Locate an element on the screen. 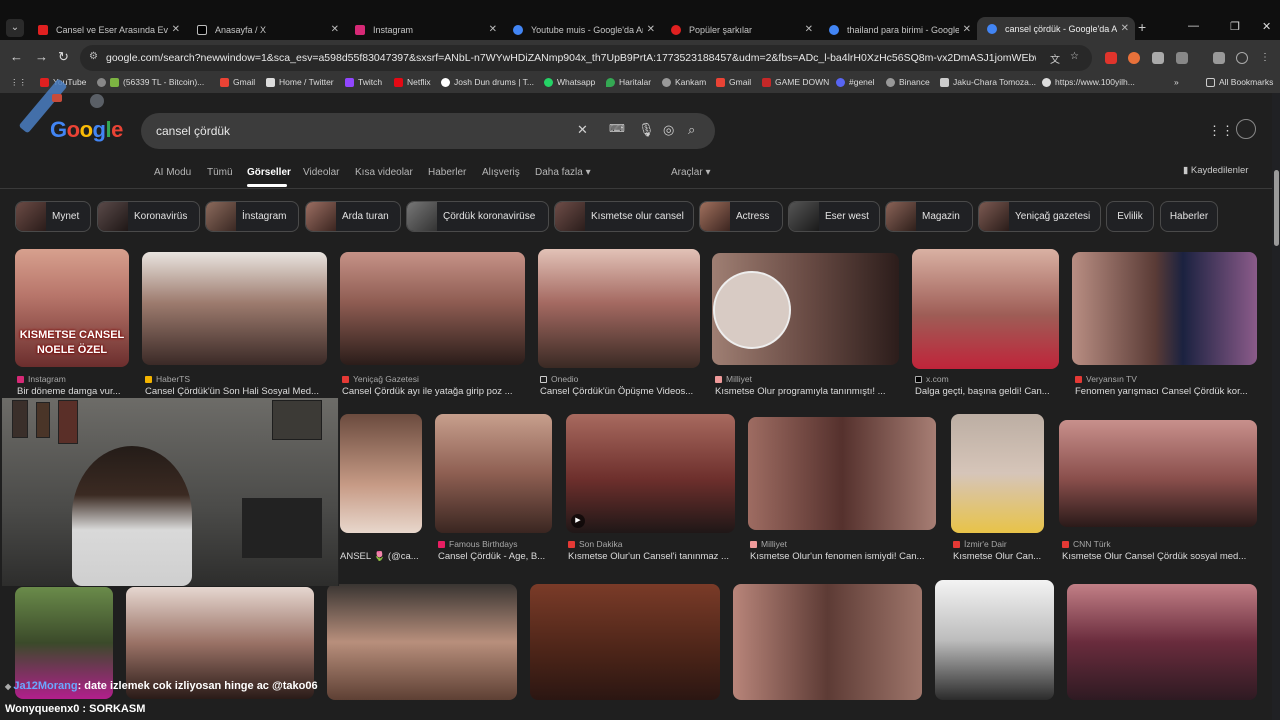  reload-icon: ↻ is located at coordinates (63, 57).